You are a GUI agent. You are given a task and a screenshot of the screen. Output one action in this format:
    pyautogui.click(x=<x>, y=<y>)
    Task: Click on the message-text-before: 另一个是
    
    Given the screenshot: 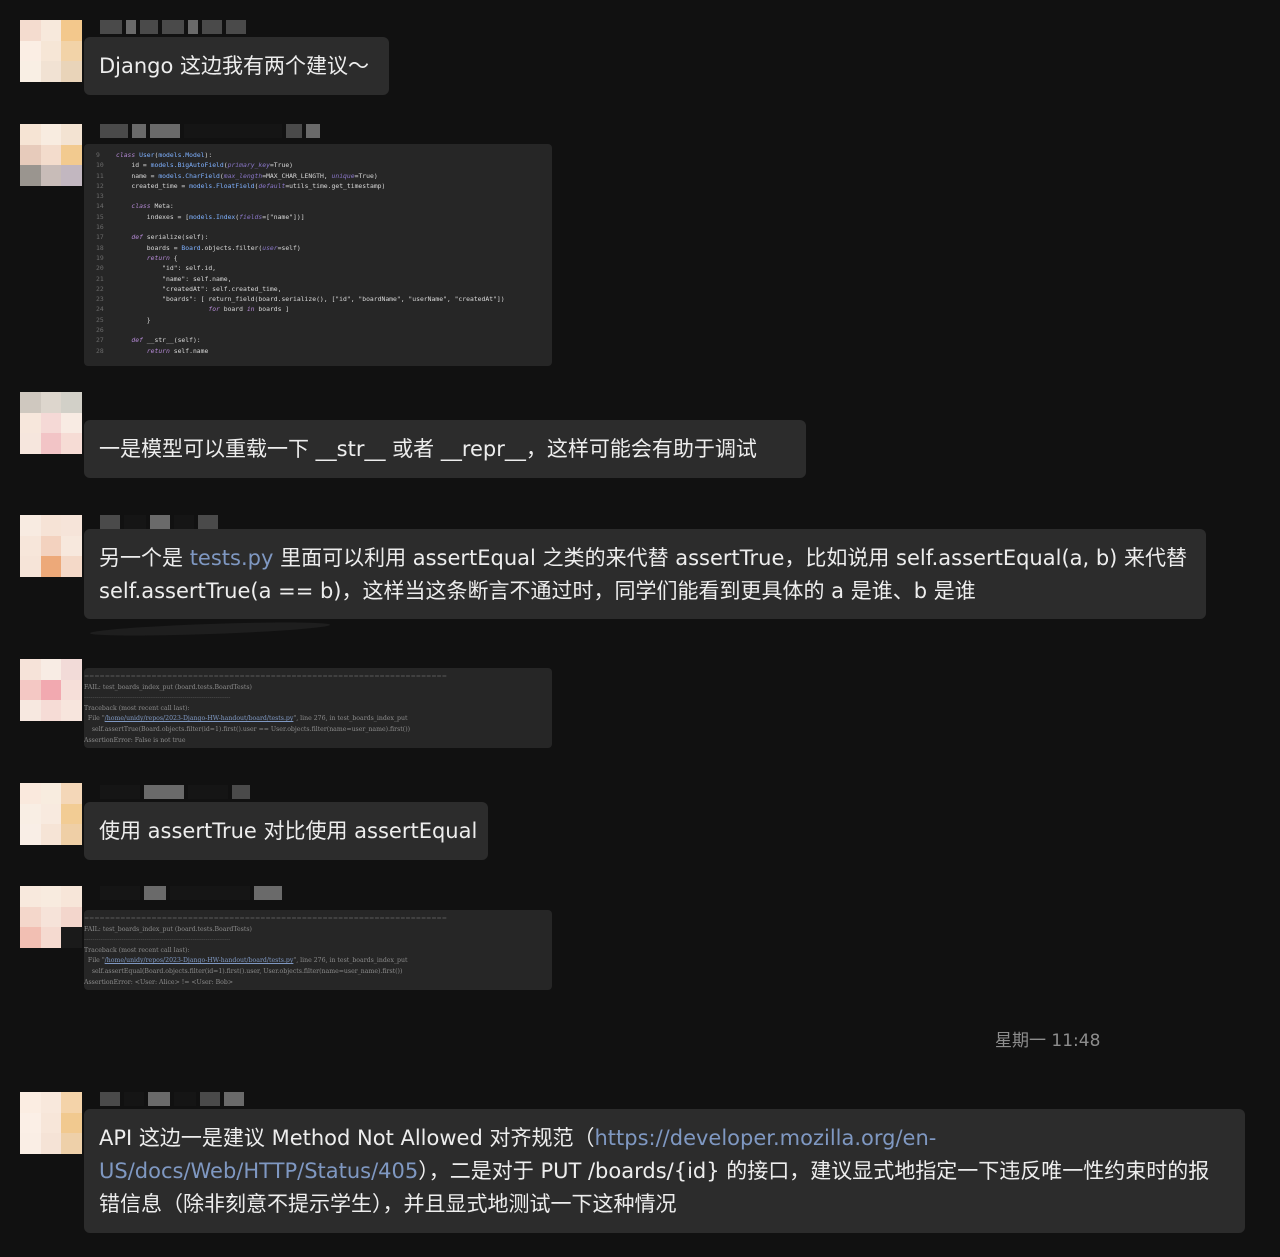 What is the action you would take?
    pyautogui.click(x=144, y=558)
    